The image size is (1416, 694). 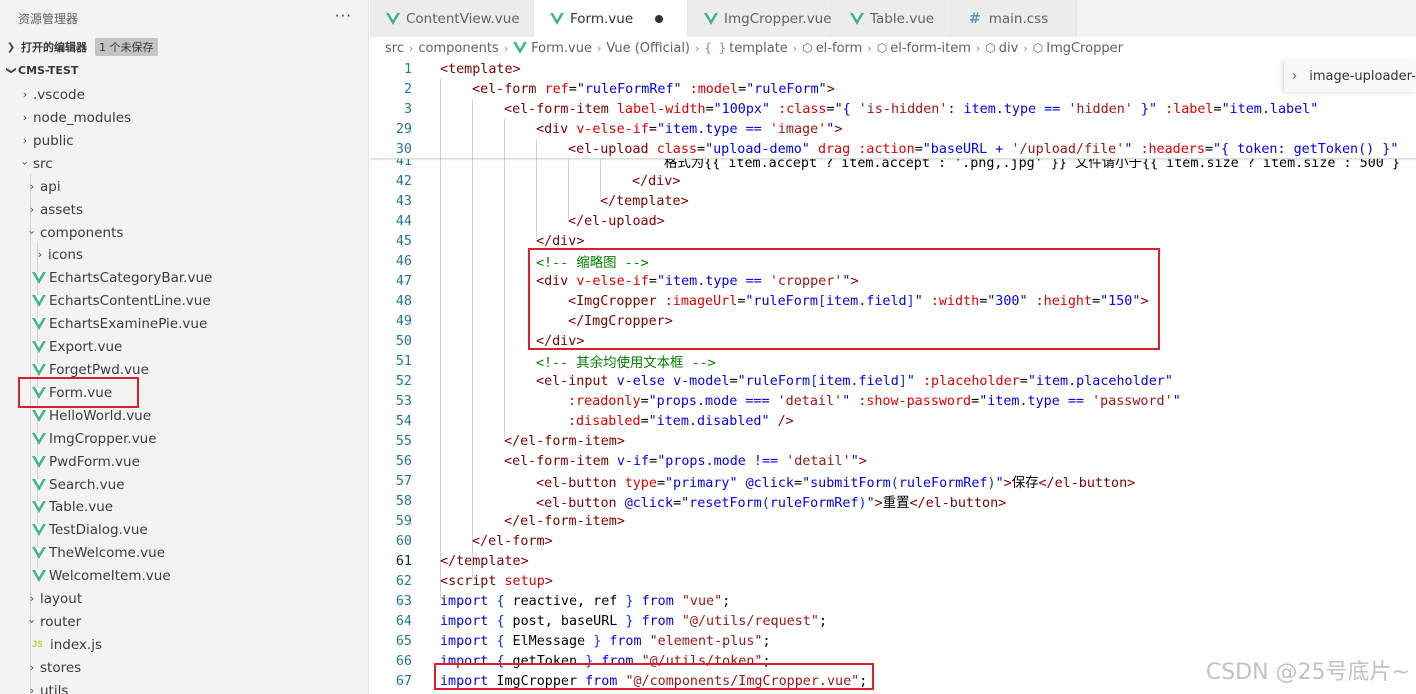 I want to click on tree-file-echarts-category-bar: EchartsCategoryBar.vue, so click(x=184, y=277).